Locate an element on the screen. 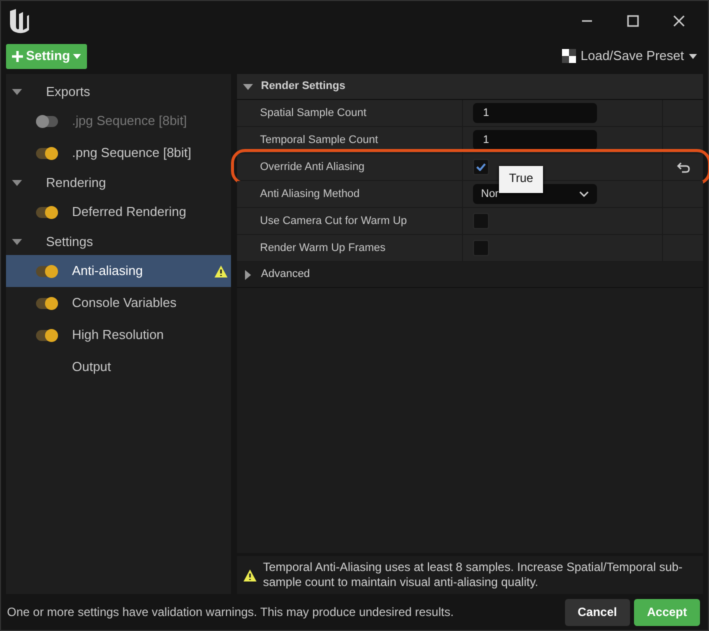 Image resolution: width=709 pixels, height=631 pixels. close-icon is located at coordinates (679, 21).